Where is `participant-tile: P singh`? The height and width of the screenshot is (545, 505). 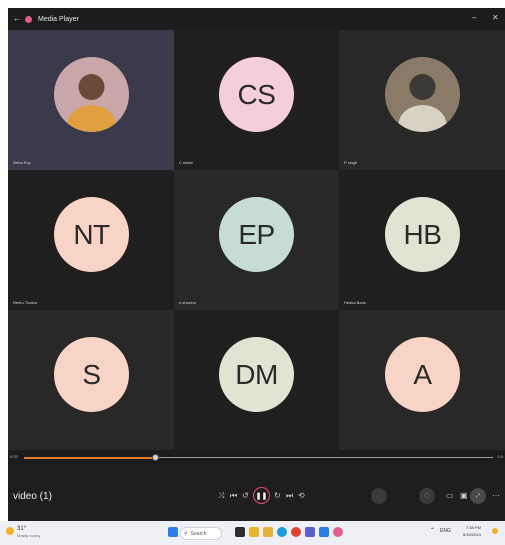 participant-tile: P singh is located at coordinates (422, 100).